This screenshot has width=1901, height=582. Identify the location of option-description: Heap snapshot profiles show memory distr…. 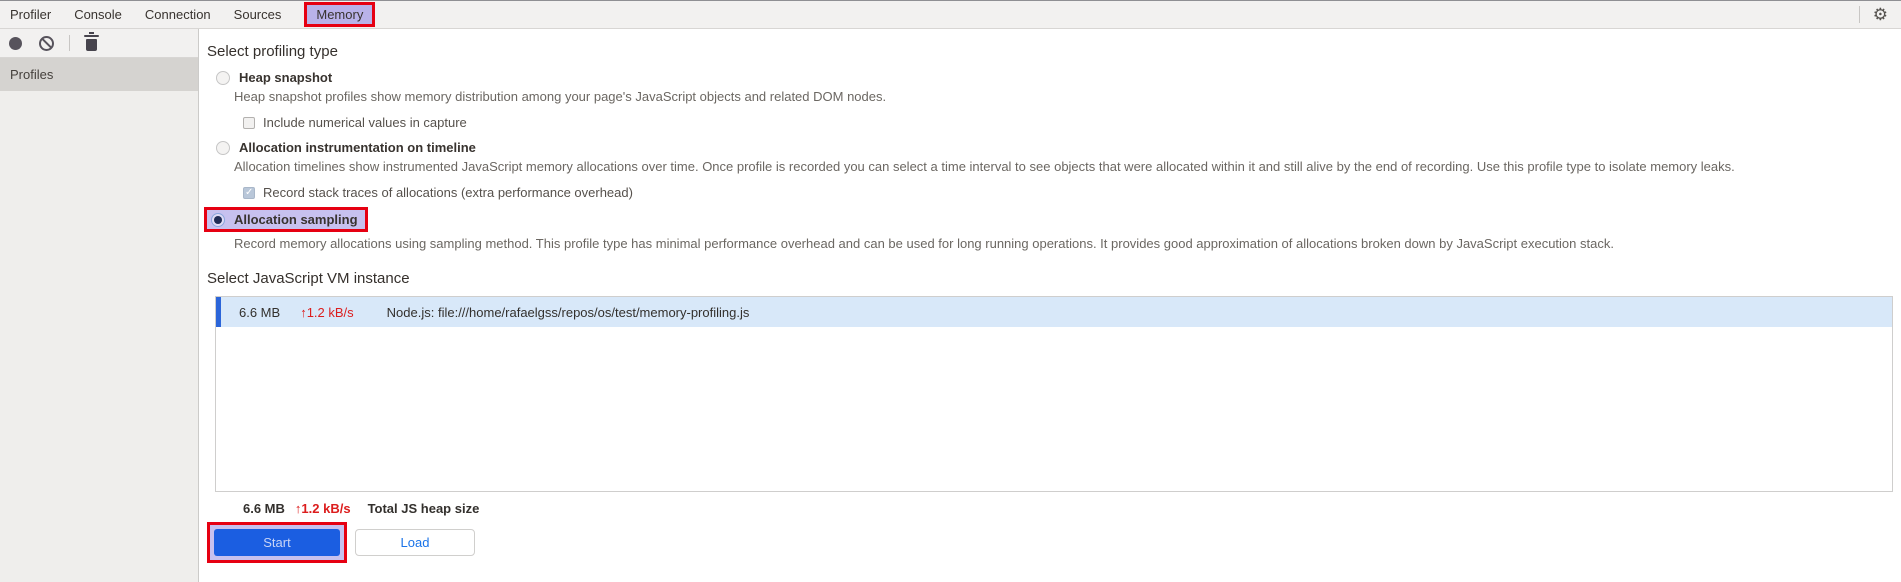
(560, 96).